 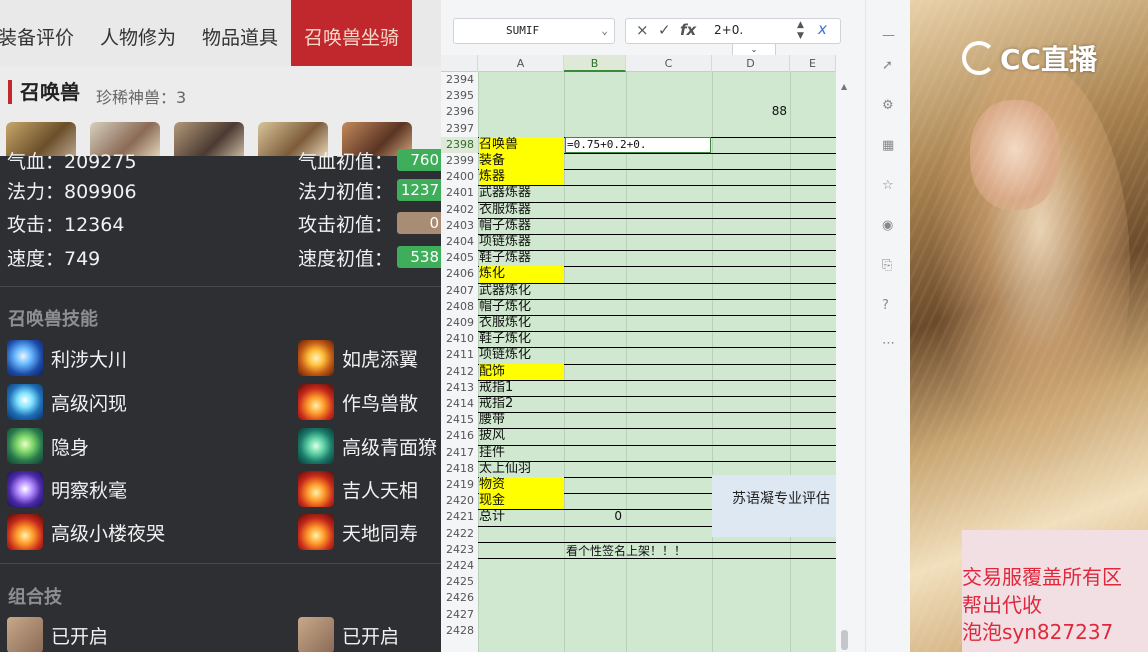 What do you see at coordinates (887, 65) in the screenshot?
I see `pointer-icon: ➚` at bounding box center [887, 65].